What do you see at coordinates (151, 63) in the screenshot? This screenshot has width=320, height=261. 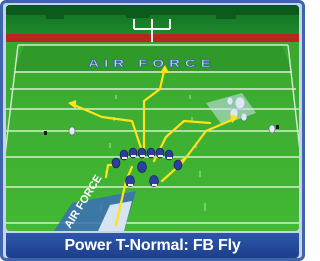 I see `end-zone-text: AIR FORCE` at bounding box center [151, 63].